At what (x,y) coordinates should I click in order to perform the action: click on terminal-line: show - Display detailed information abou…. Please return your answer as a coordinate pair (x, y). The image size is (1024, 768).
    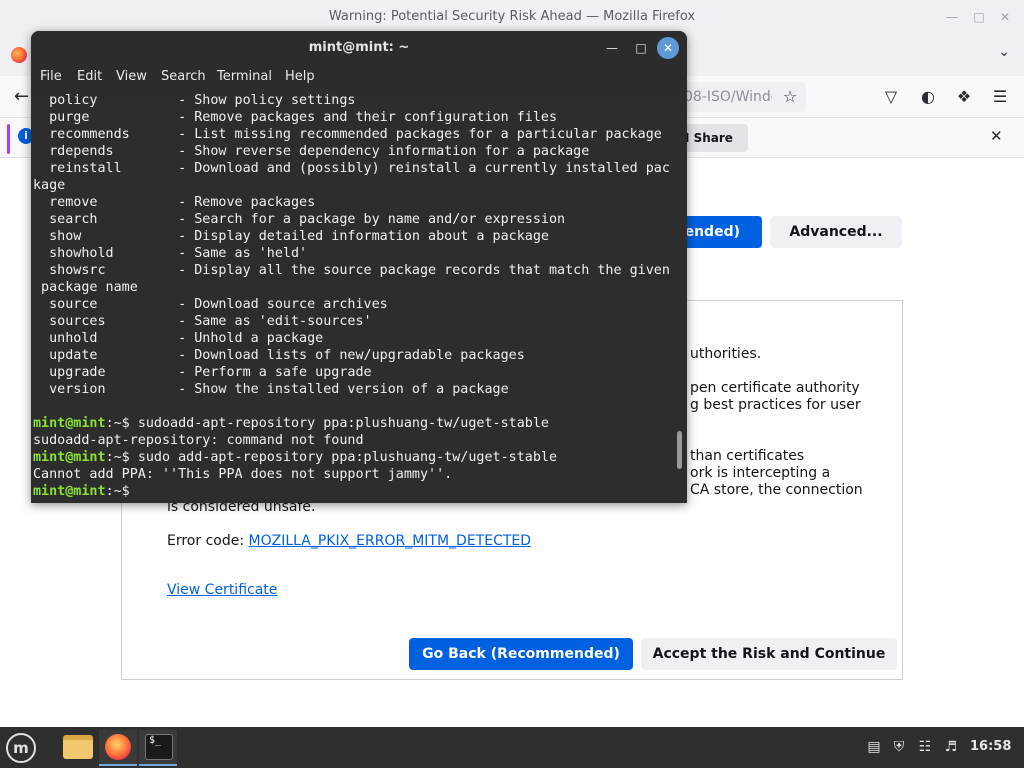
    Looking at the image, I should click on (291, 236).